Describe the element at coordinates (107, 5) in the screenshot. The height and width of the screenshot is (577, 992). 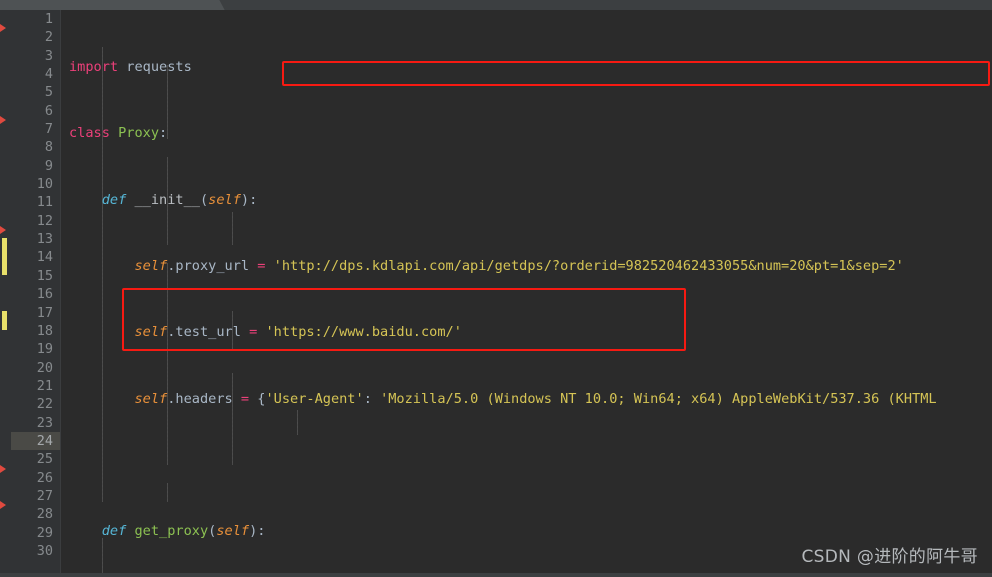
I see `editor-tab-active` at that location.